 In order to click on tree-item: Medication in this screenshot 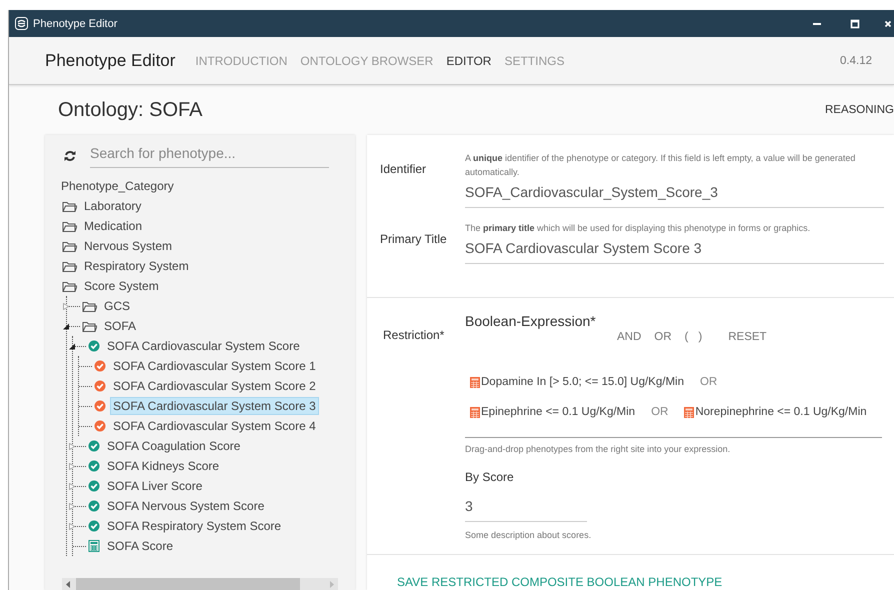, I will do `click(113, 226)`.